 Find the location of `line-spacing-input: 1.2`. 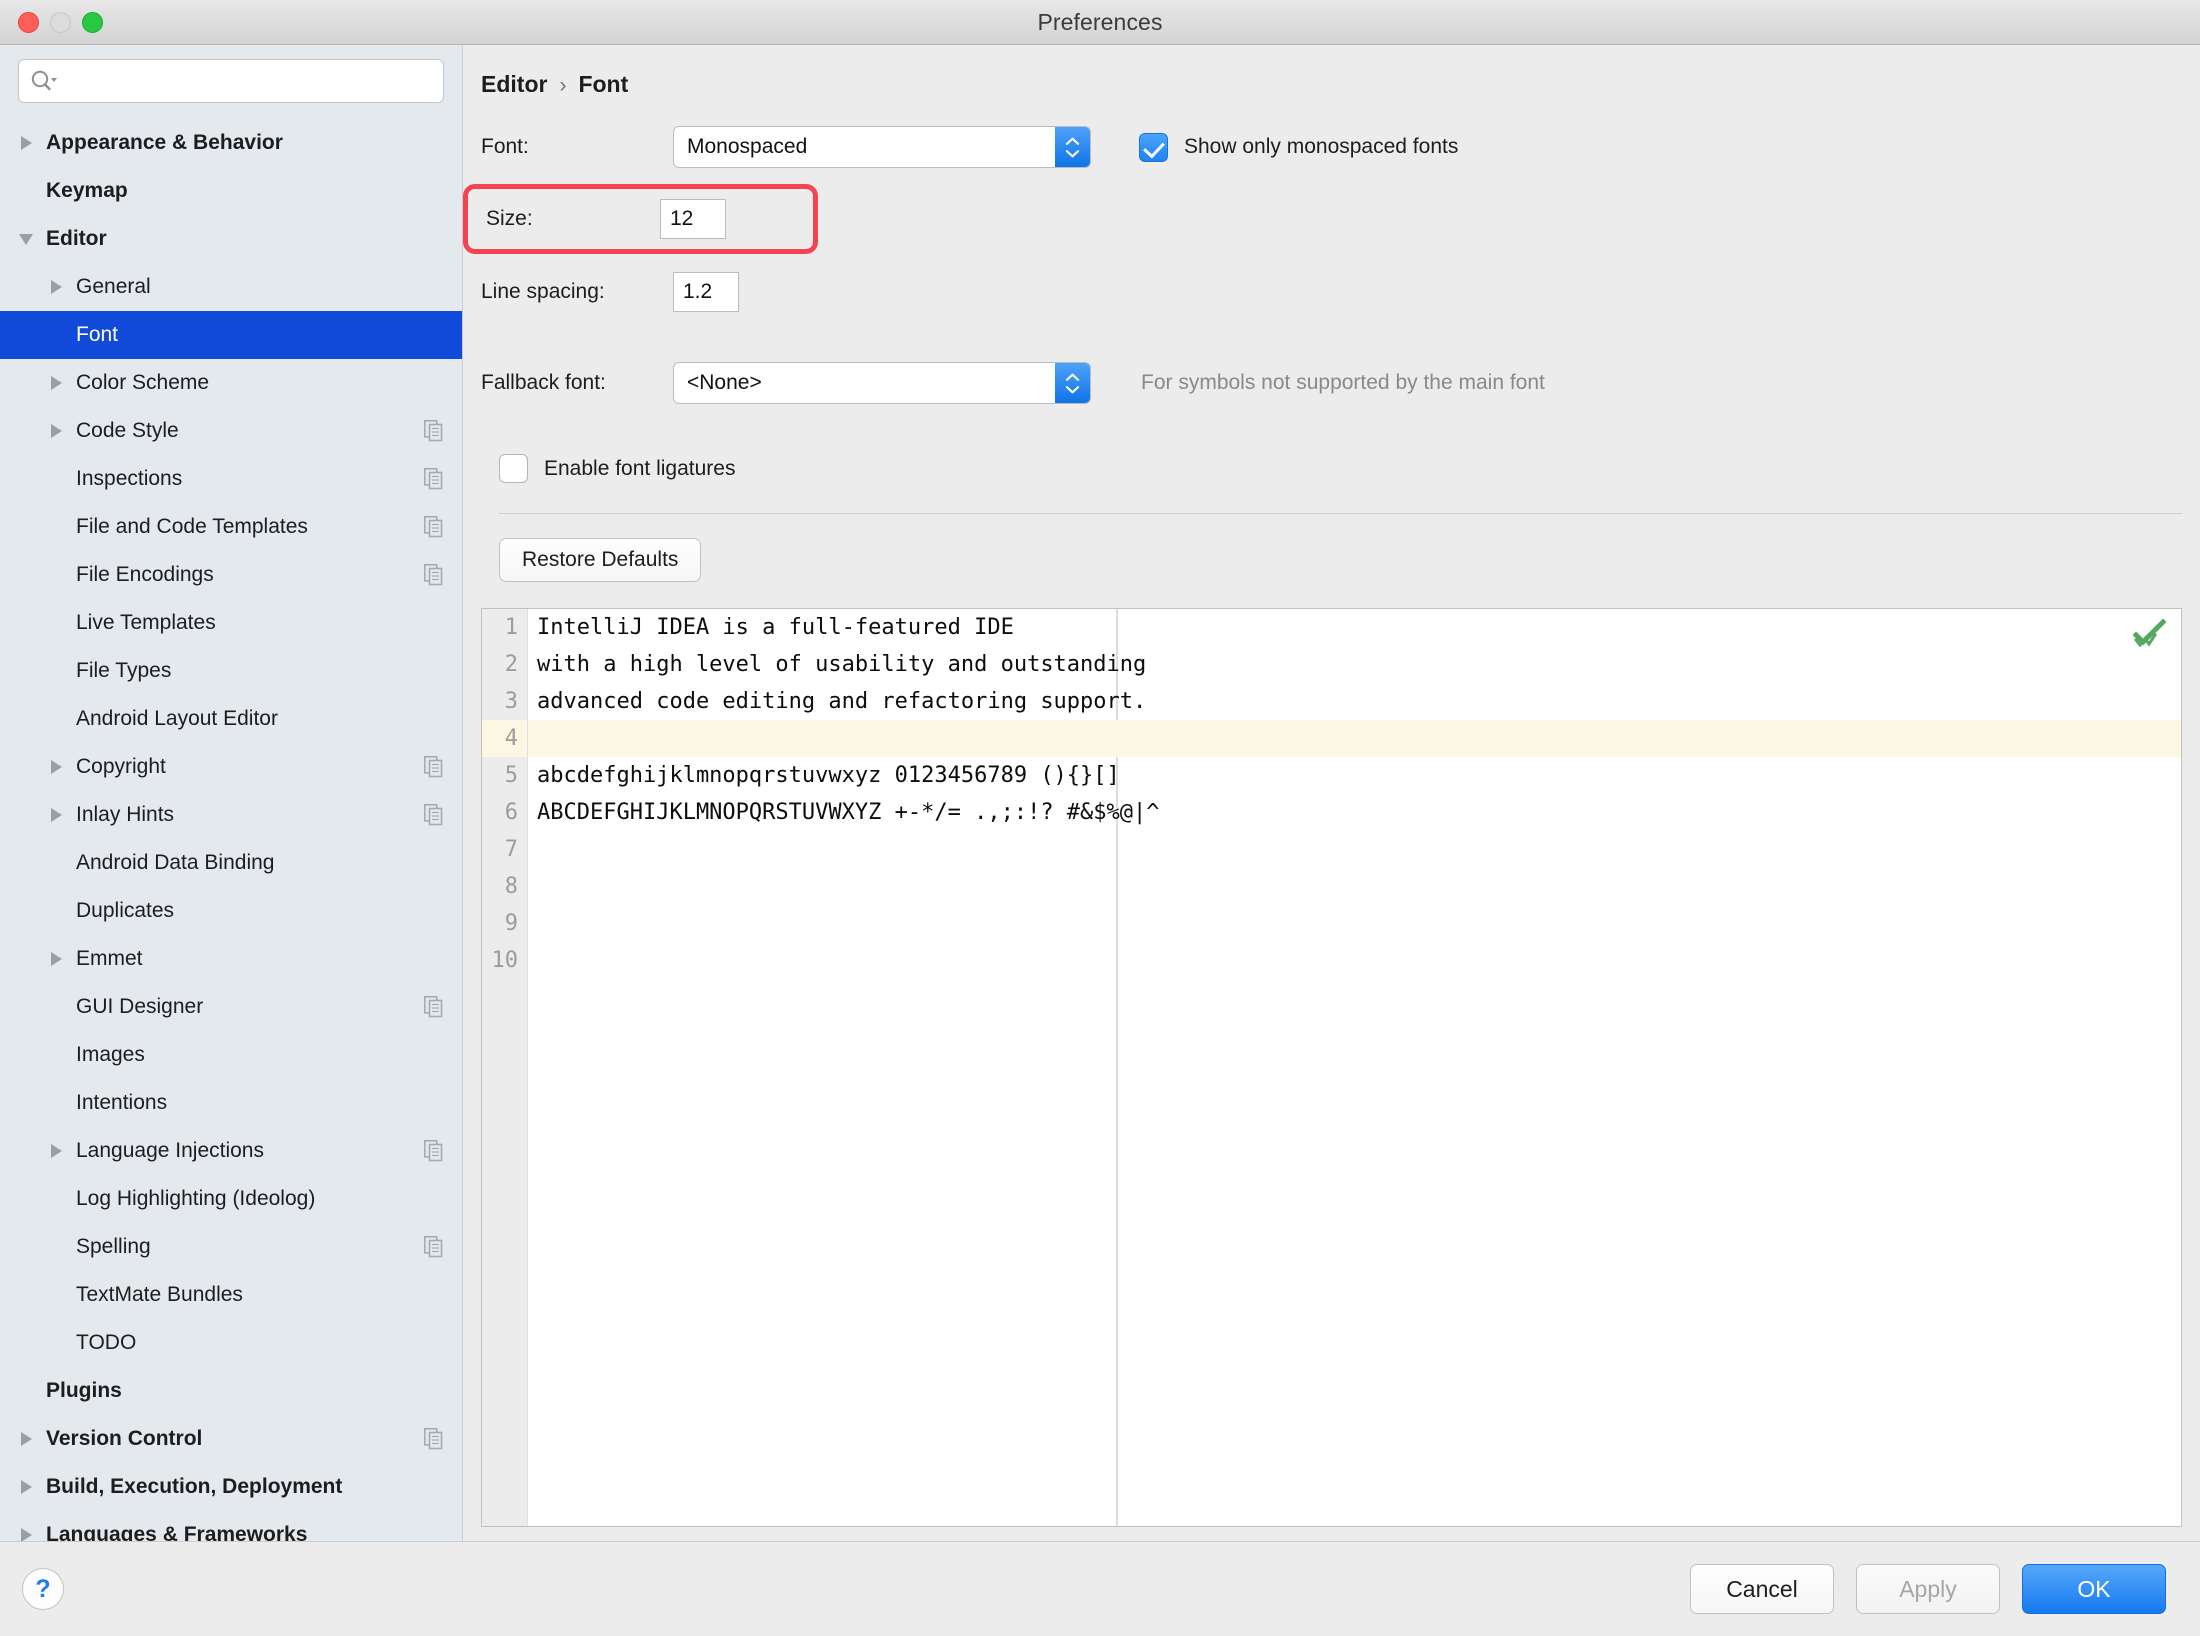

line-spacing-input: 1.2 is located at coordinates (706, 292).